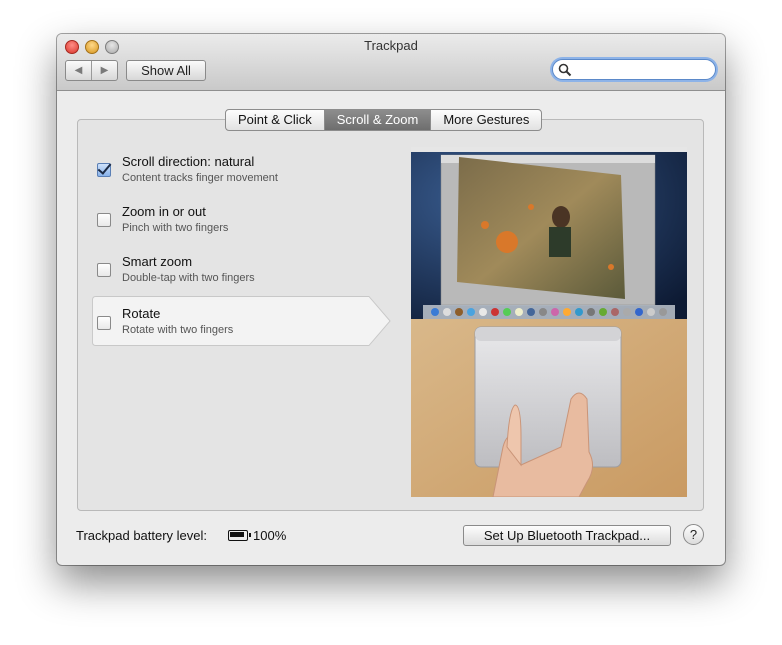 This screenshot has height=645, width=782. I want to click on back-button: ◀, so click(79, 70).